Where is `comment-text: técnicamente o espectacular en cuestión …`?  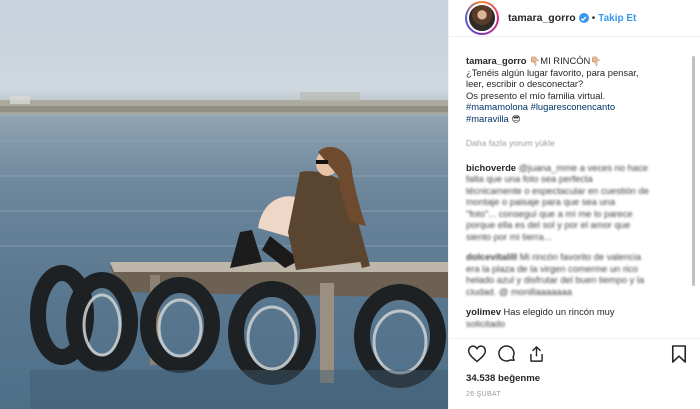
comment-text: técnicamente o espectacular en cuestión … is located at coordinates (557, 190).